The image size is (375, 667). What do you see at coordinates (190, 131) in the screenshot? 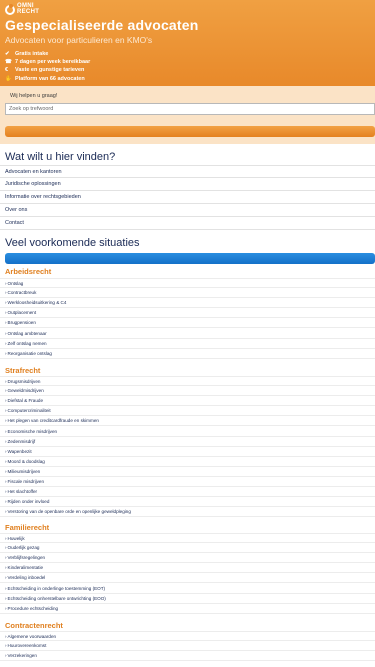
I see `search-button` at bounding box center [190, 131].